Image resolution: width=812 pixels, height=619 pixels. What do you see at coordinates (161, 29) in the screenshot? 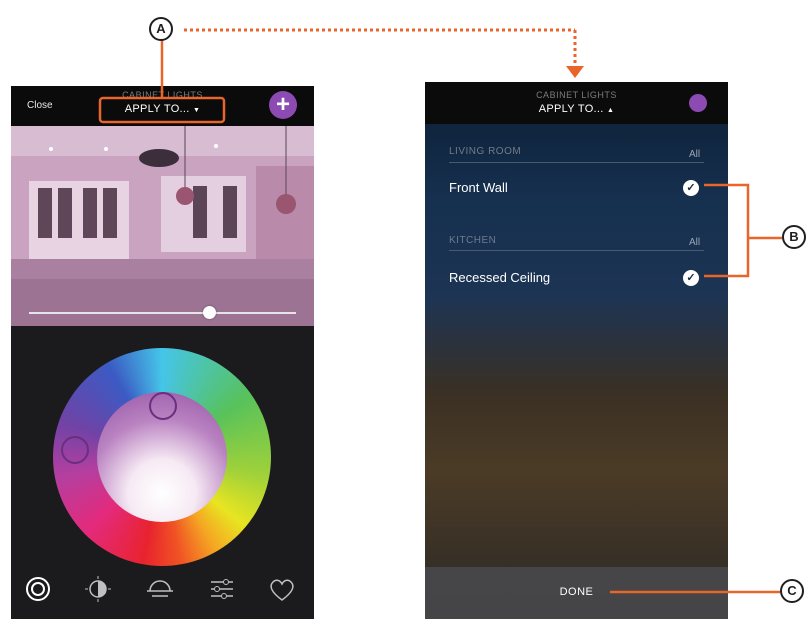
I see `callout-a-badge: A` at bounding box center [161, 29].